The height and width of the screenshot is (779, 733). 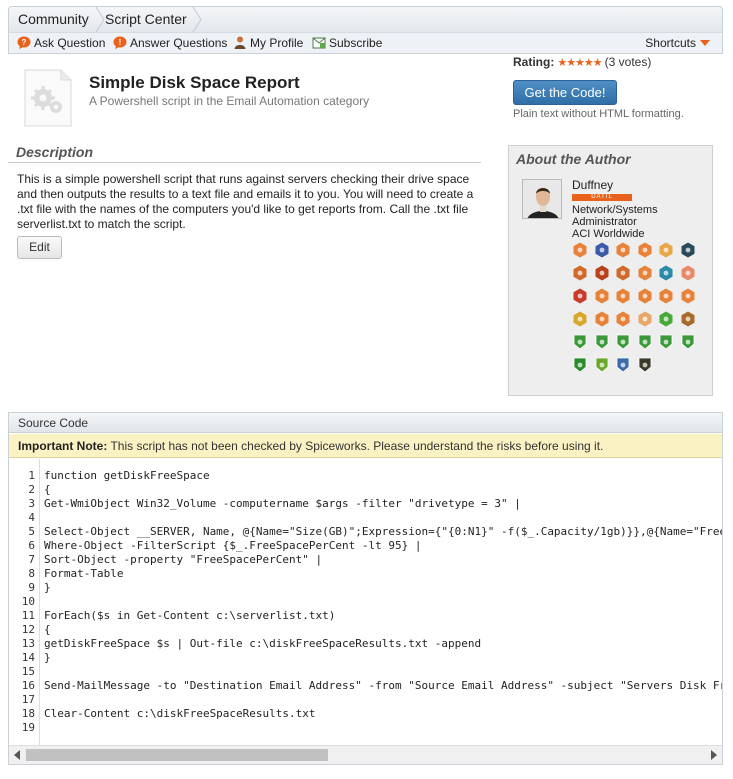 I want to click on ask-question-icon: ?, so click(x=24, y=42).